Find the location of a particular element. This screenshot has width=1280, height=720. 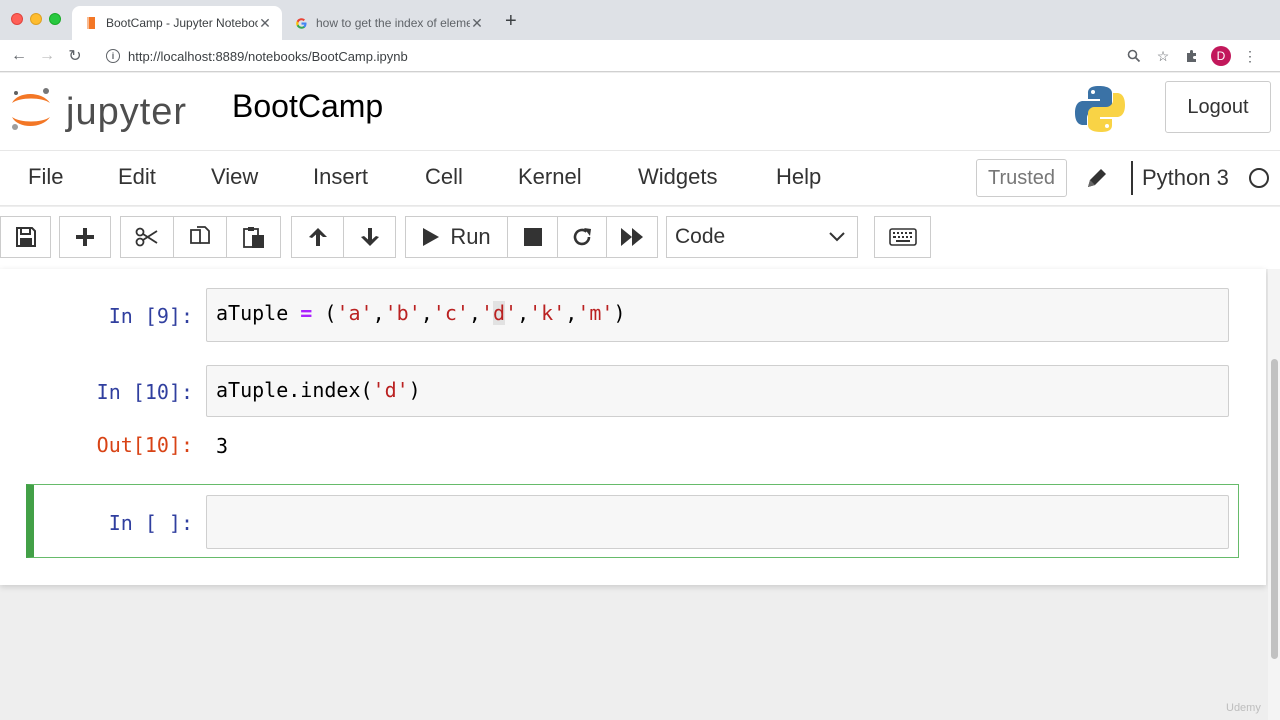

info-icon: i is located at coordinates (113, 56).